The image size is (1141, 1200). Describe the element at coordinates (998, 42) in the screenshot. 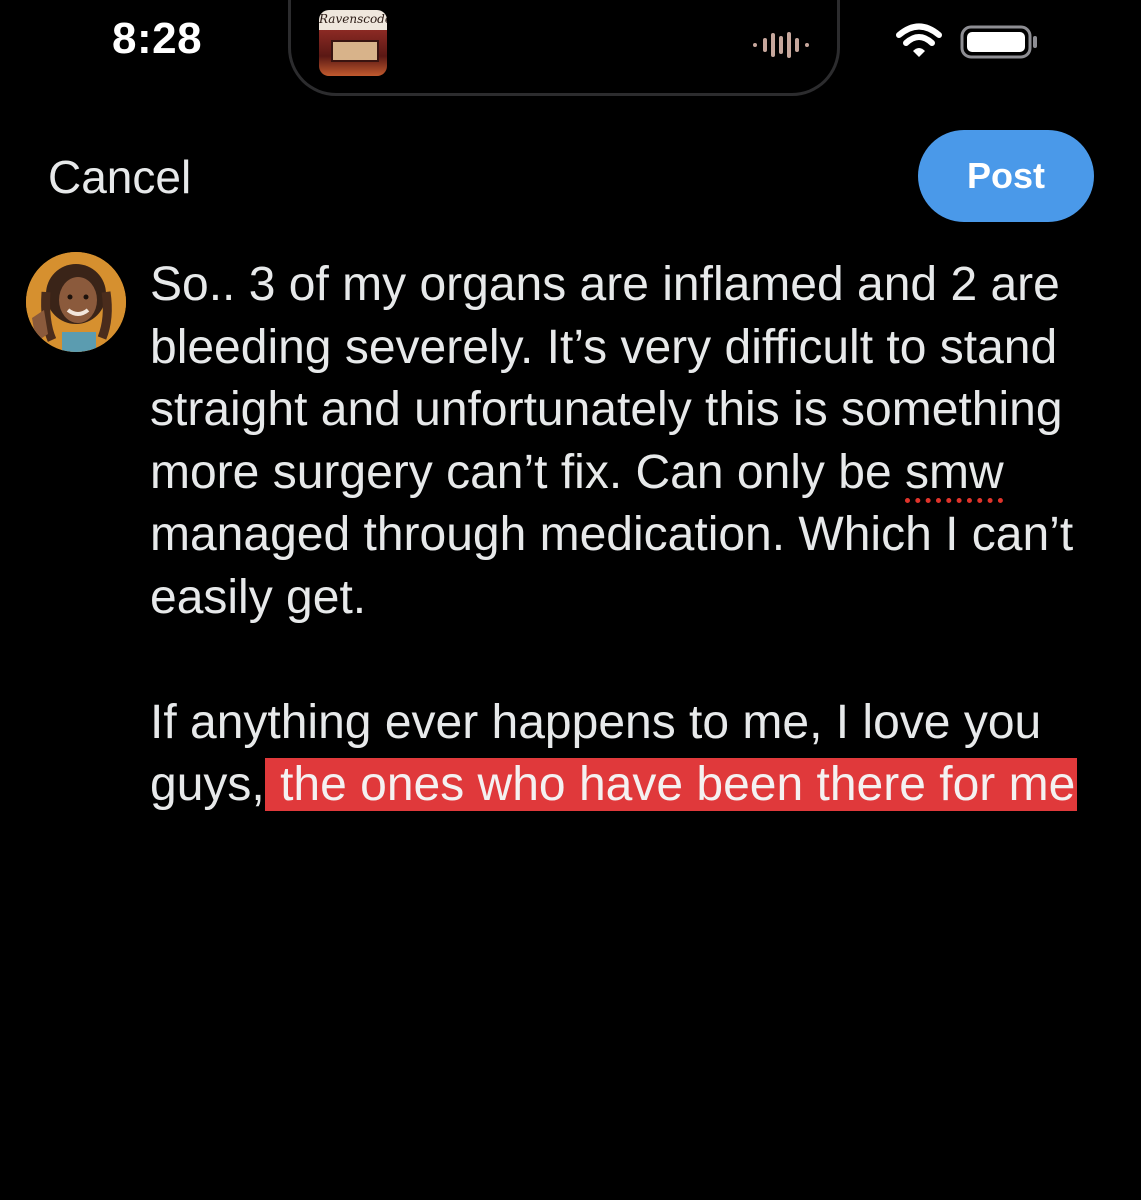

I see `battery-icon` at that location.